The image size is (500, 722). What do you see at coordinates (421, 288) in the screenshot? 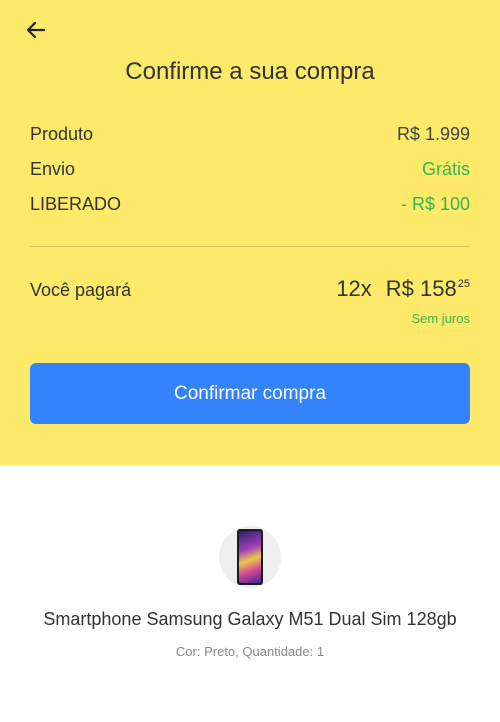
I see `installment-amount: R$ 158` at bounding box center [421, 288].